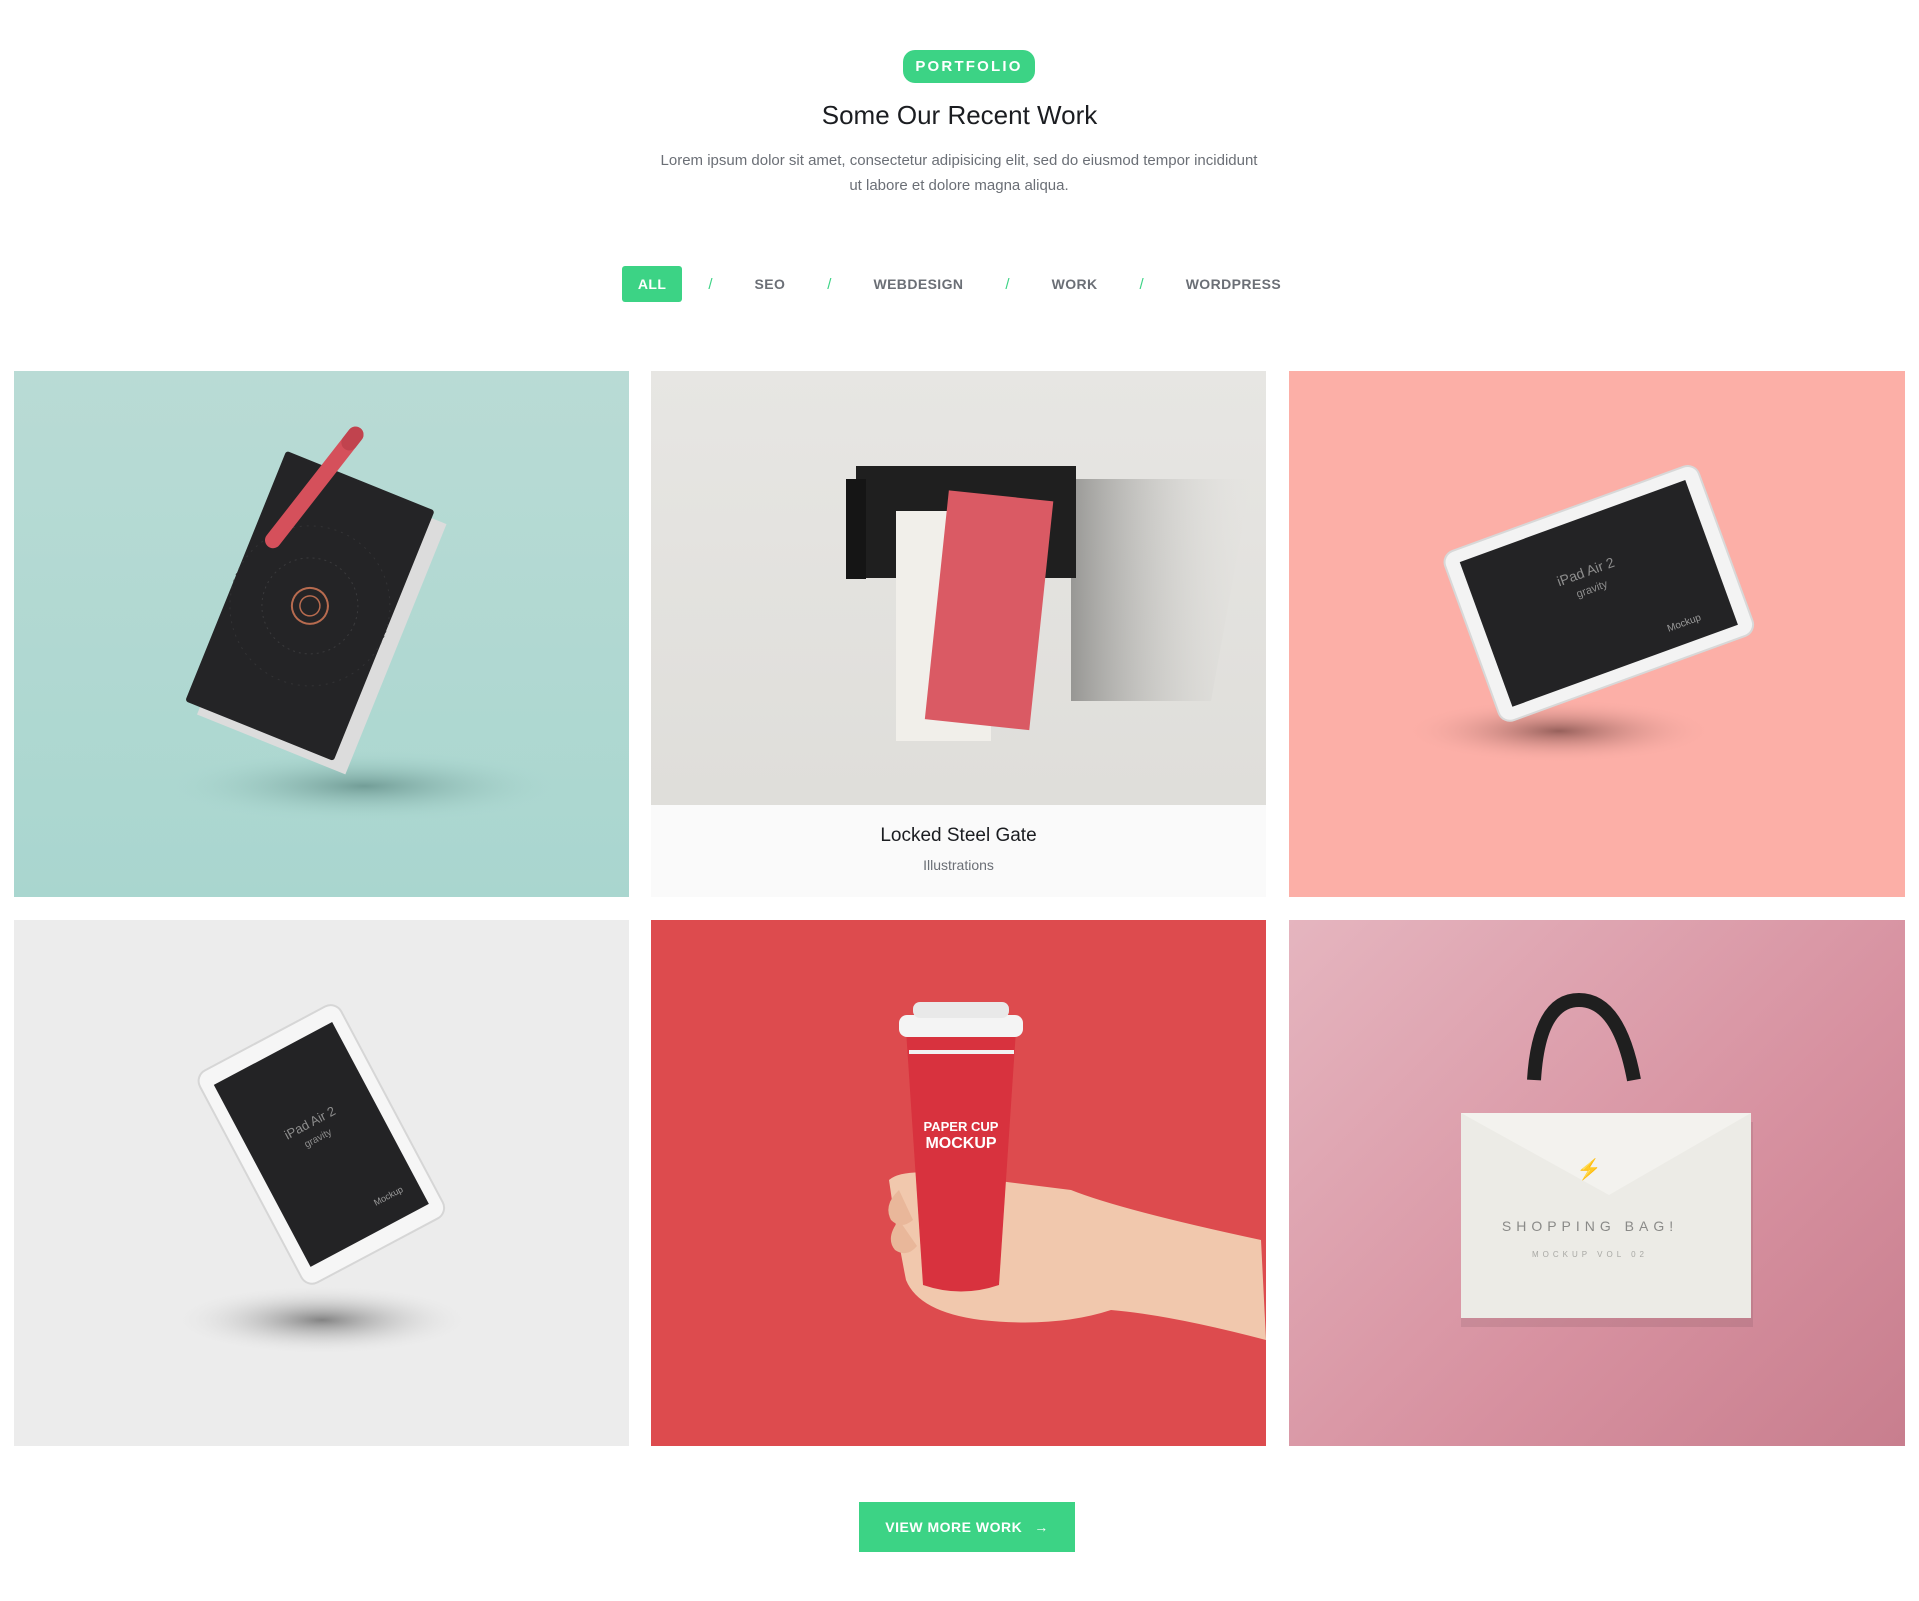 The height and width of the screenshot is (1601, 1919). Describe the element at coordinates (1589, 1169) in the screenshot. I see `bolt-icon: ⚡` at that location.